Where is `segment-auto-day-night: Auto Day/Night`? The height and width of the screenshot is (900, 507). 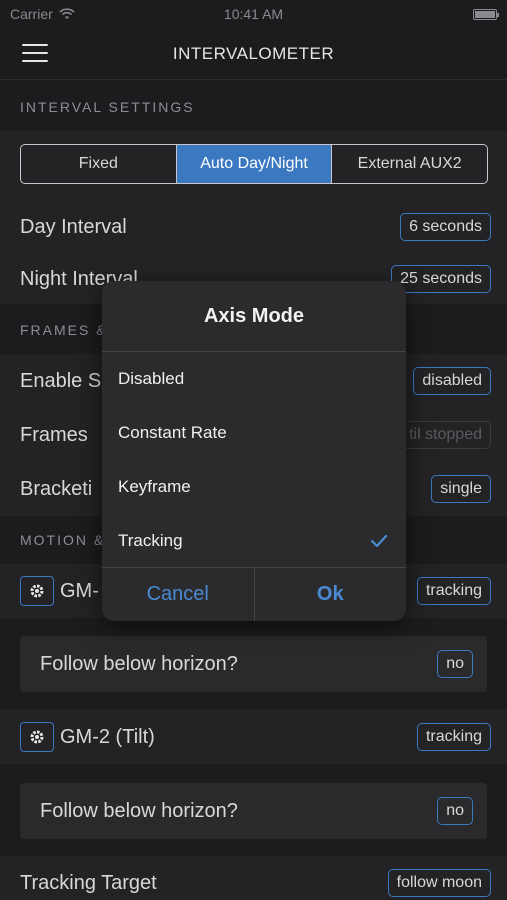 segment-auto-day-night: Auto Day/Night is located at coordinates (254, 164).